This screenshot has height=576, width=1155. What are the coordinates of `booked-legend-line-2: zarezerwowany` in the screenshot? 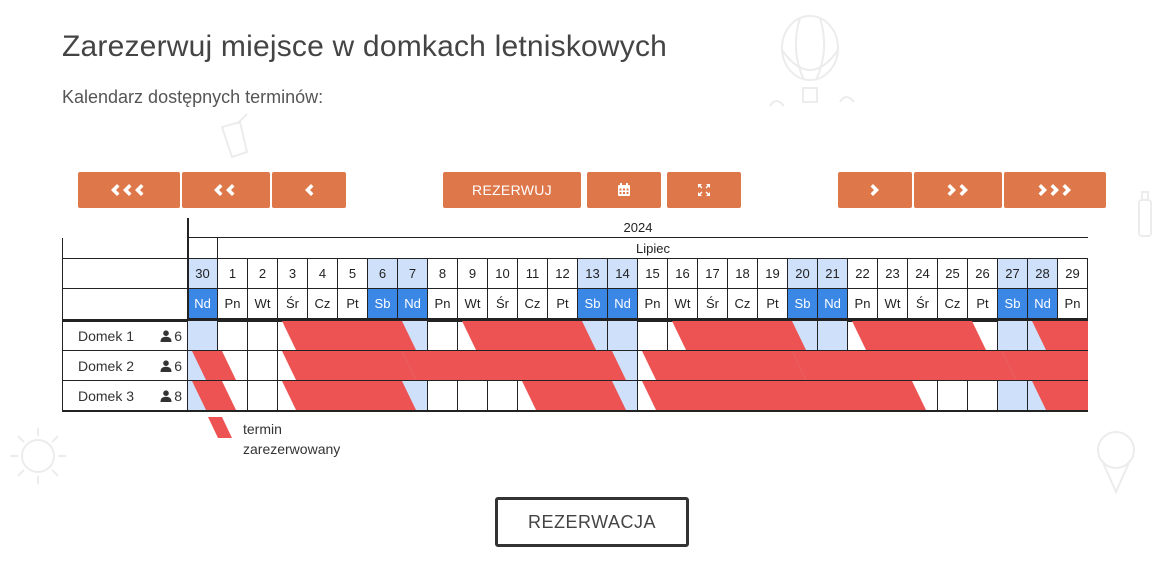 It's located at (292, 449).